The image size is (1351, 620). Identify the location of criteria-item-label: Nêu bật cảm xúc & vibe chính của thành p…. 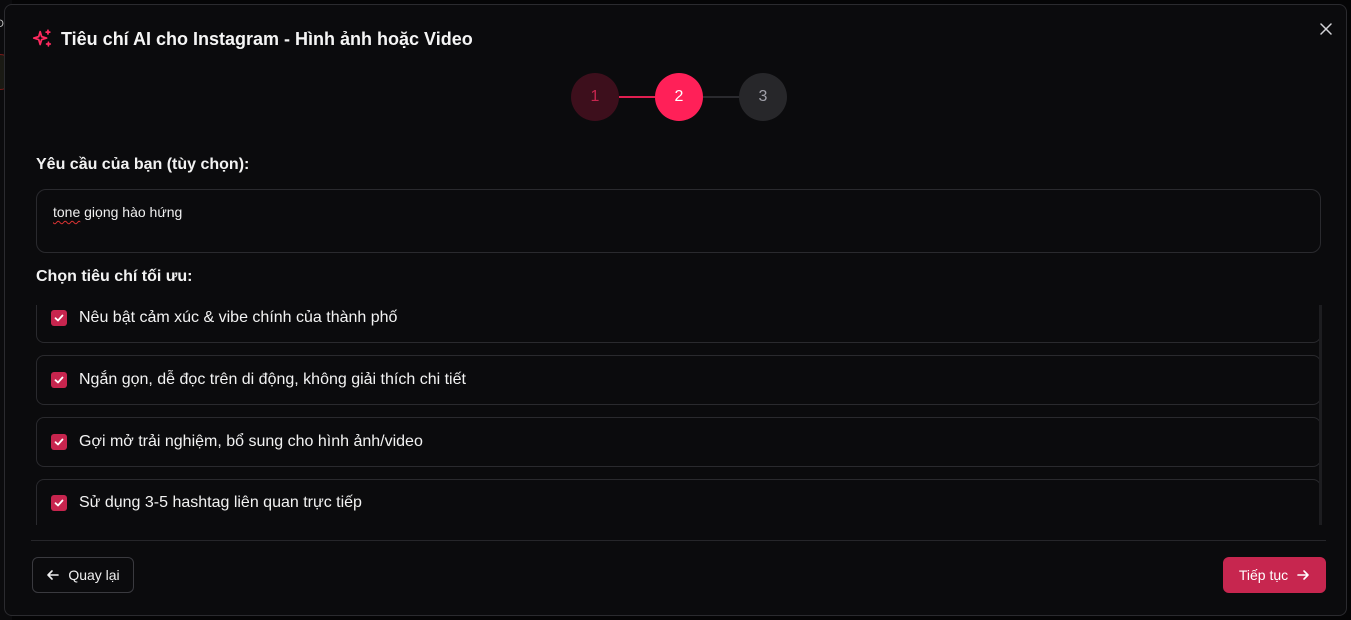
(238, 317).